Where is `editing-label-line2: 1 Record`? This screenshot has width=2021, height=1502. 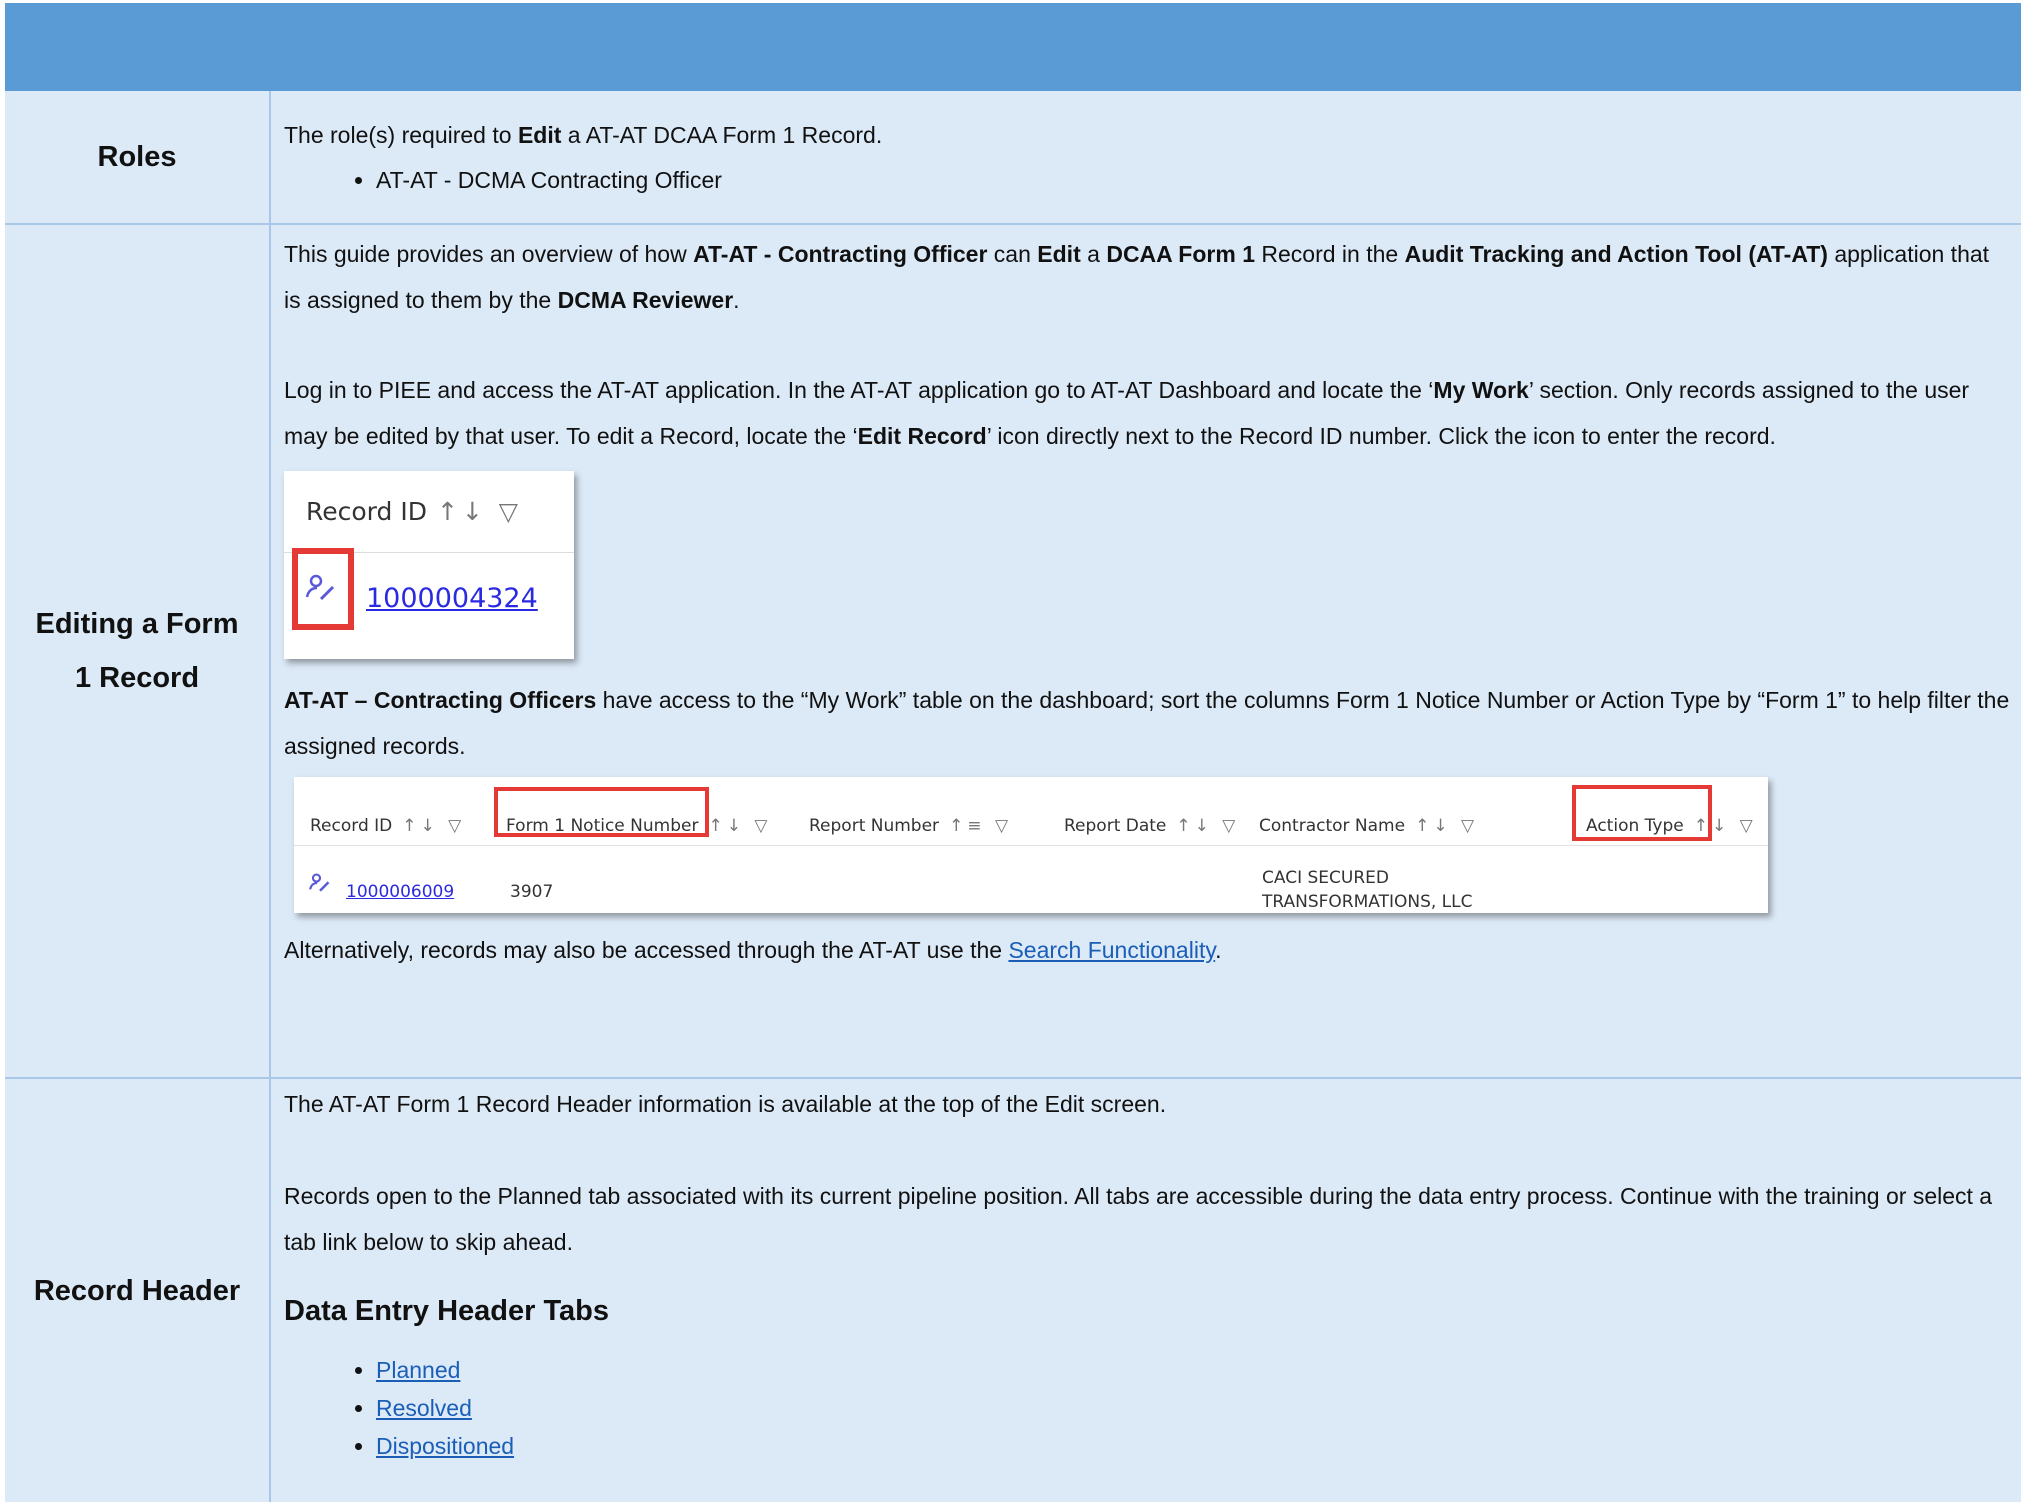
editing-label-line2: 1 Record is located at coordinates (137, 678).